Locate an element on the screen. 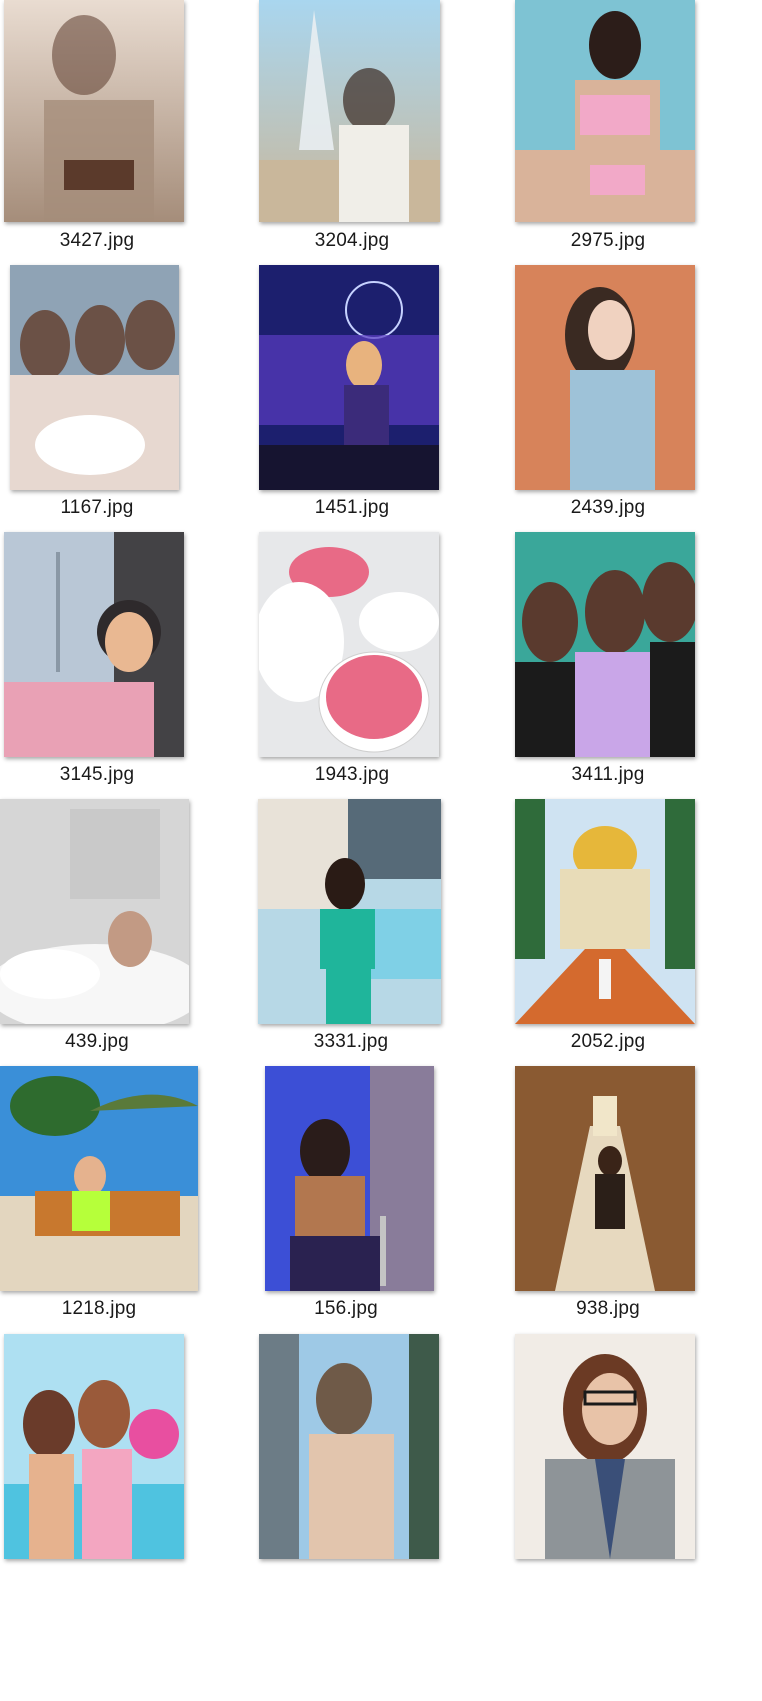 The image size is (762, 1701). file-item: 1943.jpg is located at coordinates (374, 672).